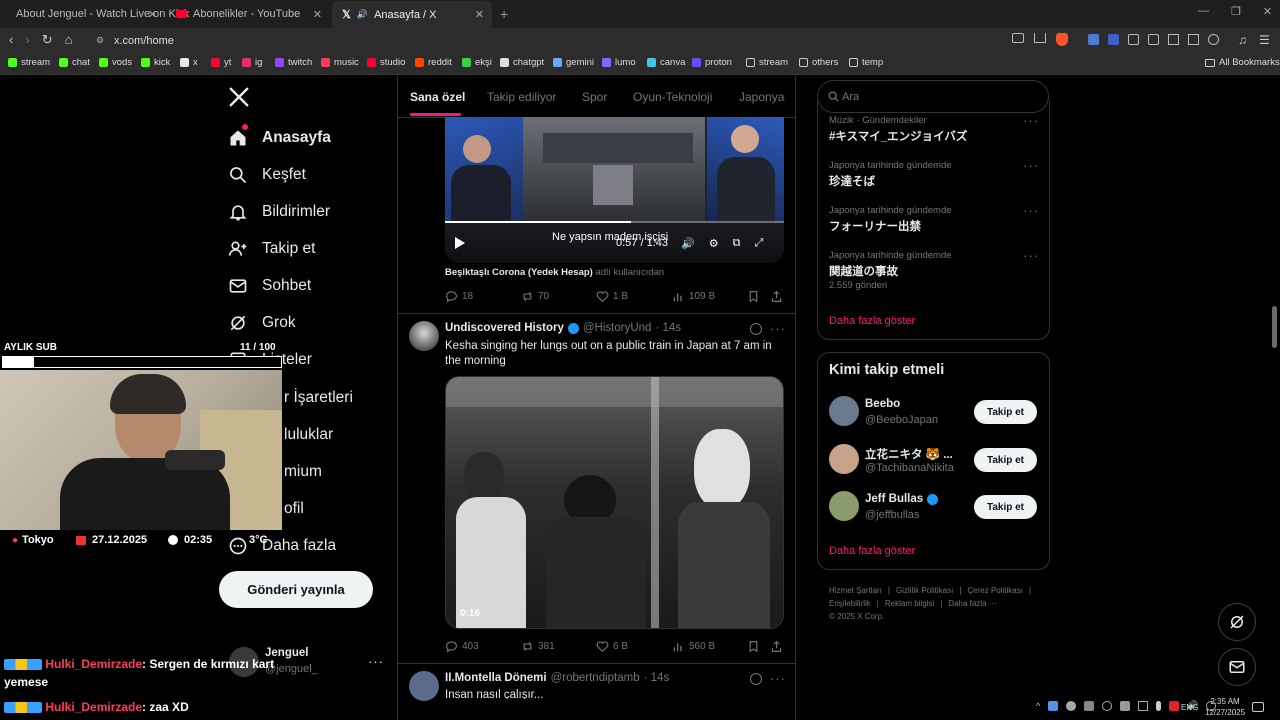  Describe the element at coordinates (619, 62) in the screenshot. I see `bookmark-item: lumo` at that location.